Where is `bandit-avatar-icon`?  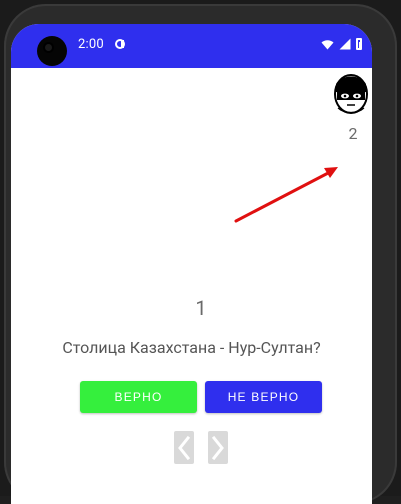
bandit-avatar-icon is located at coordinates (351, 94).